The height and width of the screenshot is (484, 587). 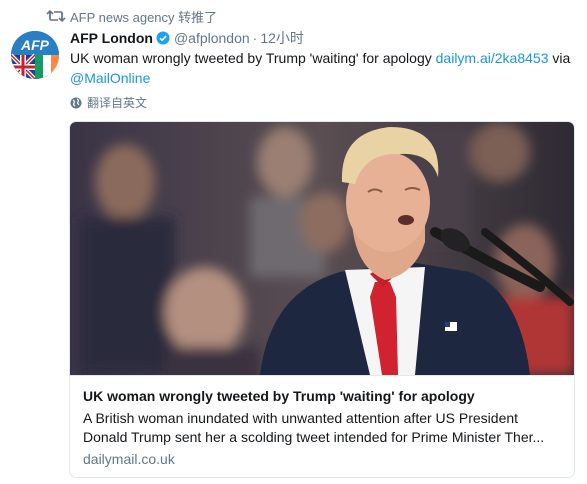 I want to click on verified-badge-icon, so click(x=163, y=38).